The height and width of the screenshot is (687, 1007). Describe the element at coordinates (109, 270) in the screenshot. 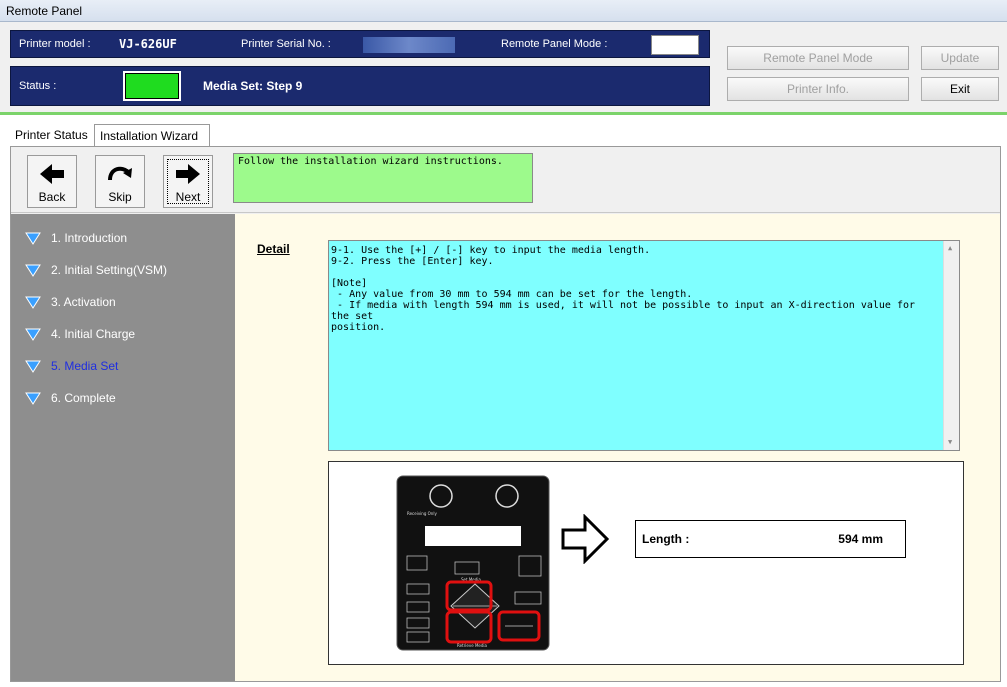

I see `step-label: 2. Initial Setting(VSM)` at that location.